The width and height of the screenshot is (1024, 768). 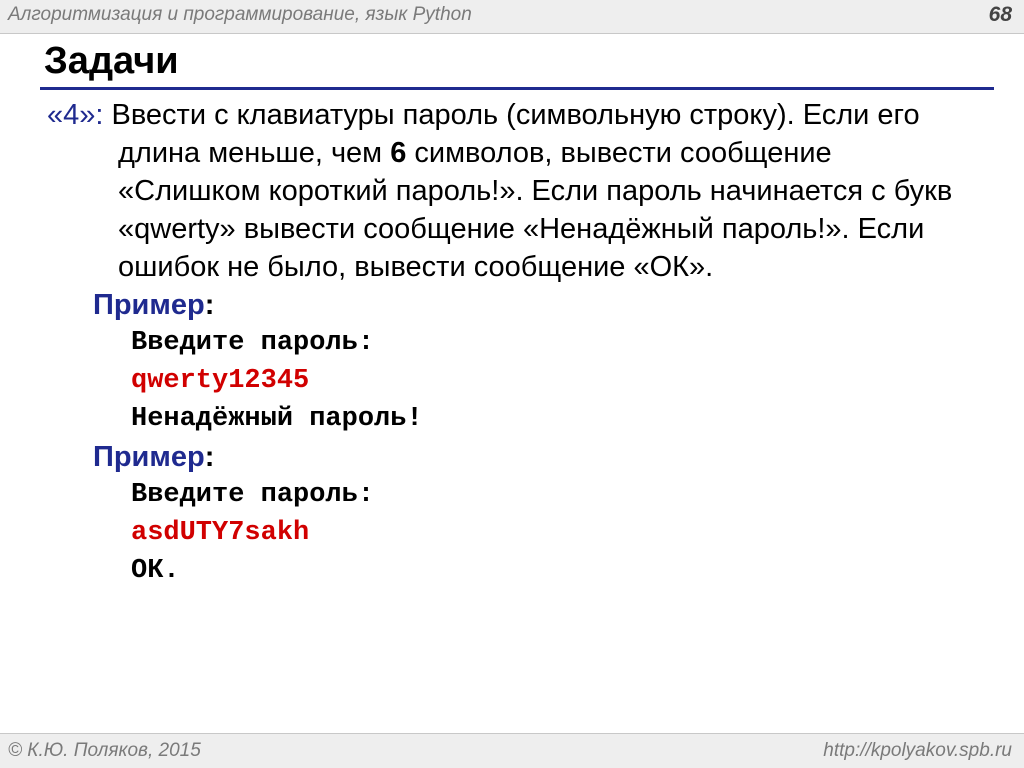 What do you see at coordinates (535, 305) in the screenshot?
I see `example-heading-1: Пример:` at bounding box center [535, 305].